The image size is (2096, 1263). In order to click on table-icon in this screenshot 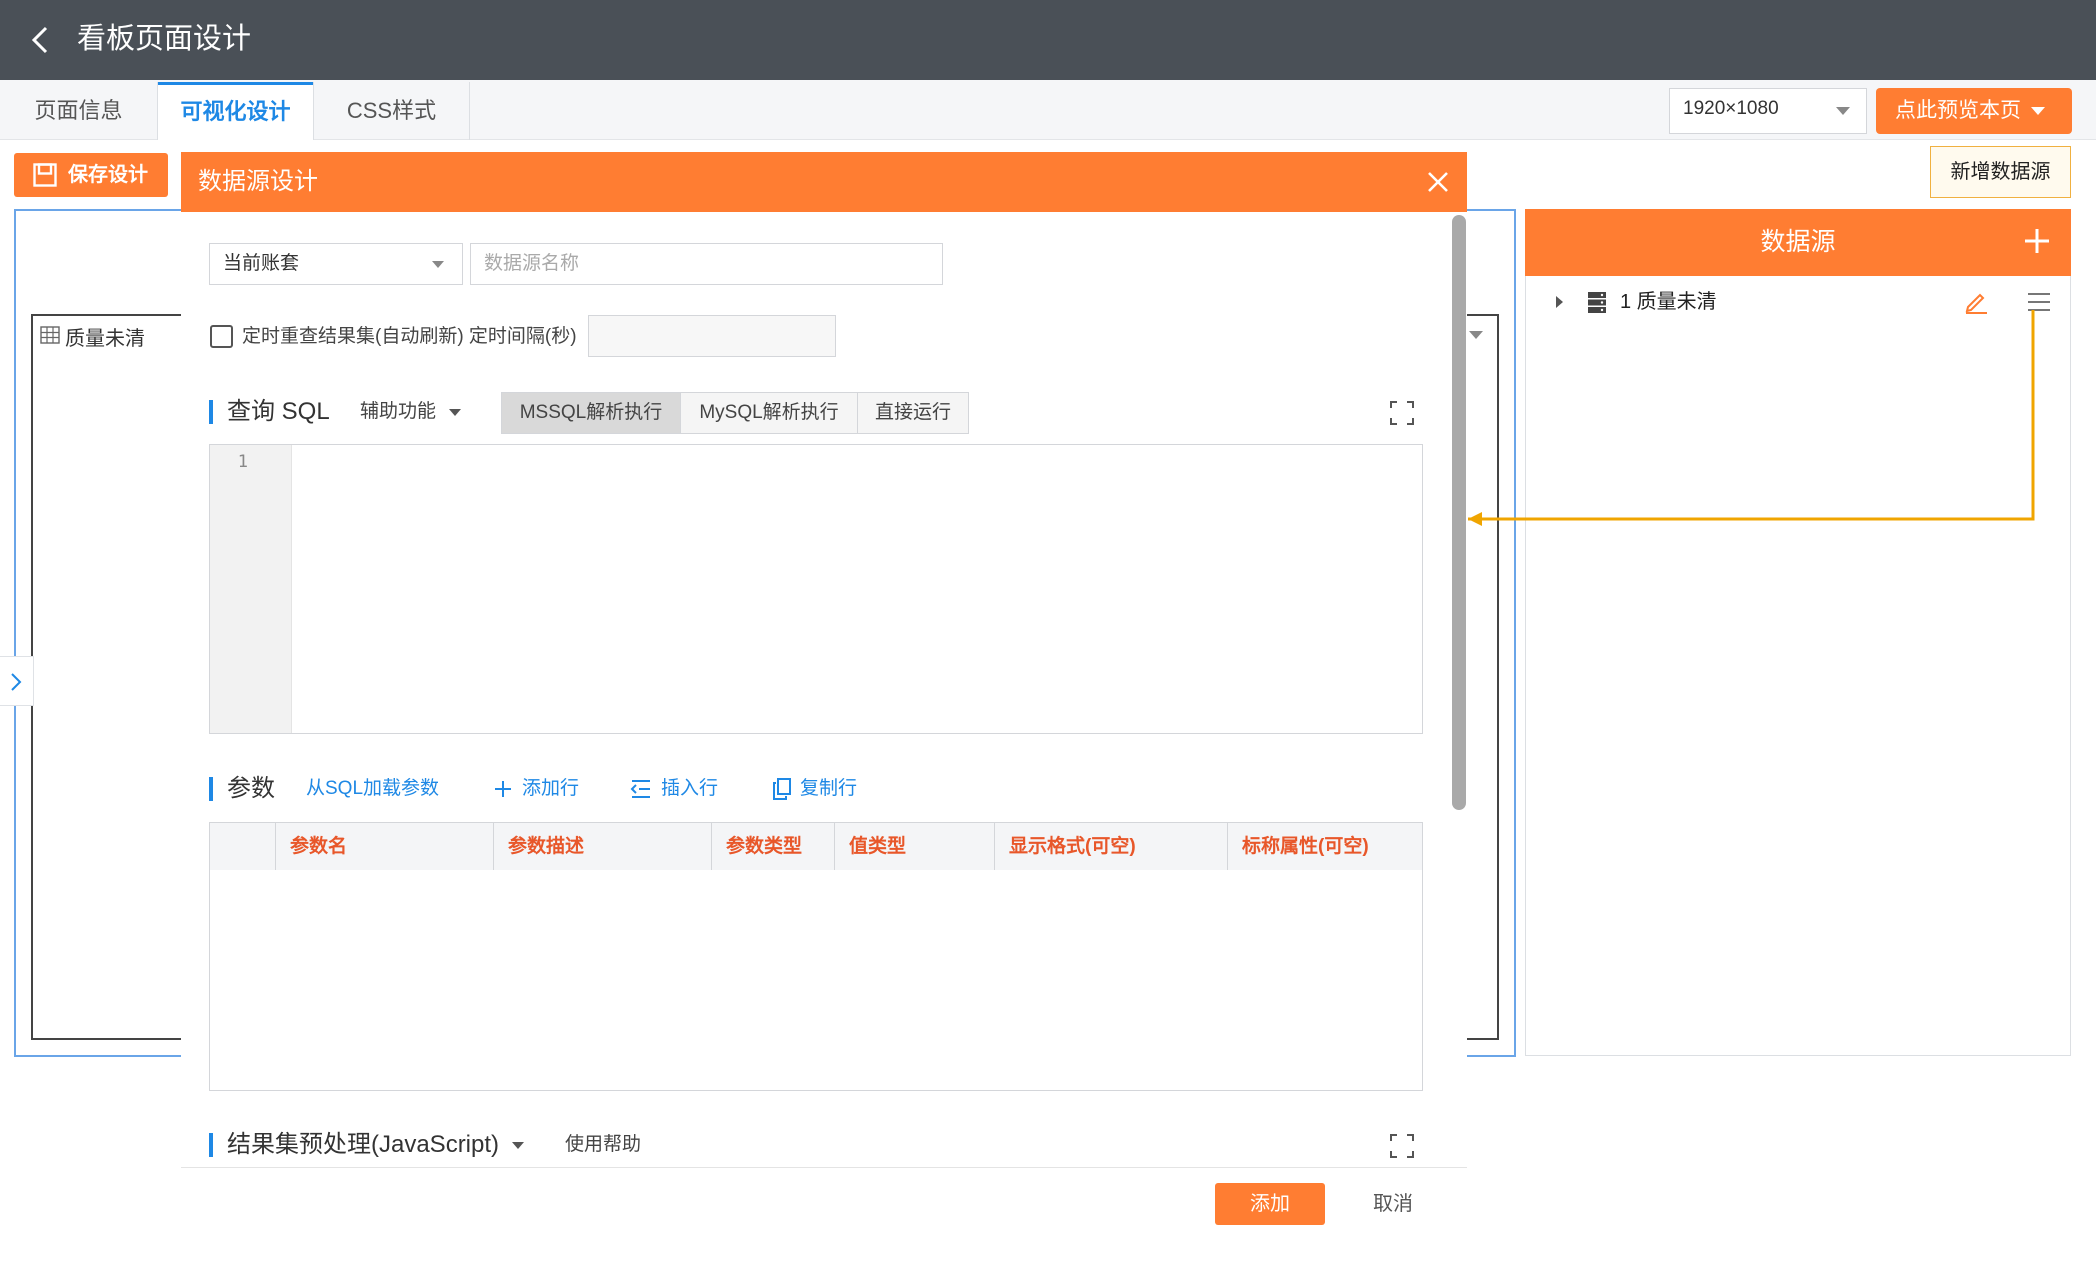, I will do `click(50, 335)`.